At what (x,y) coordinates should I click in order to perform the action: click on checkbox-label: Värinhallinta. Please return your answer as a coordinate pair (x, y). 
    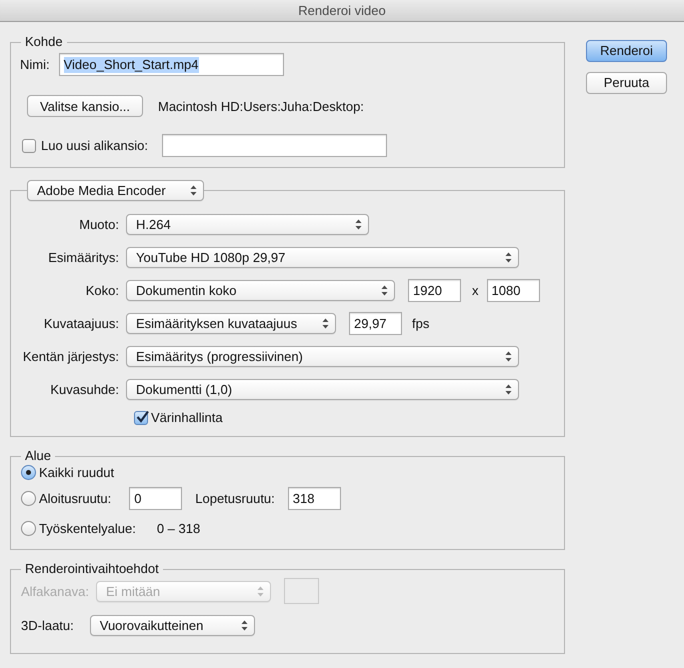
    Looking at the image, I should click on (187, 418).